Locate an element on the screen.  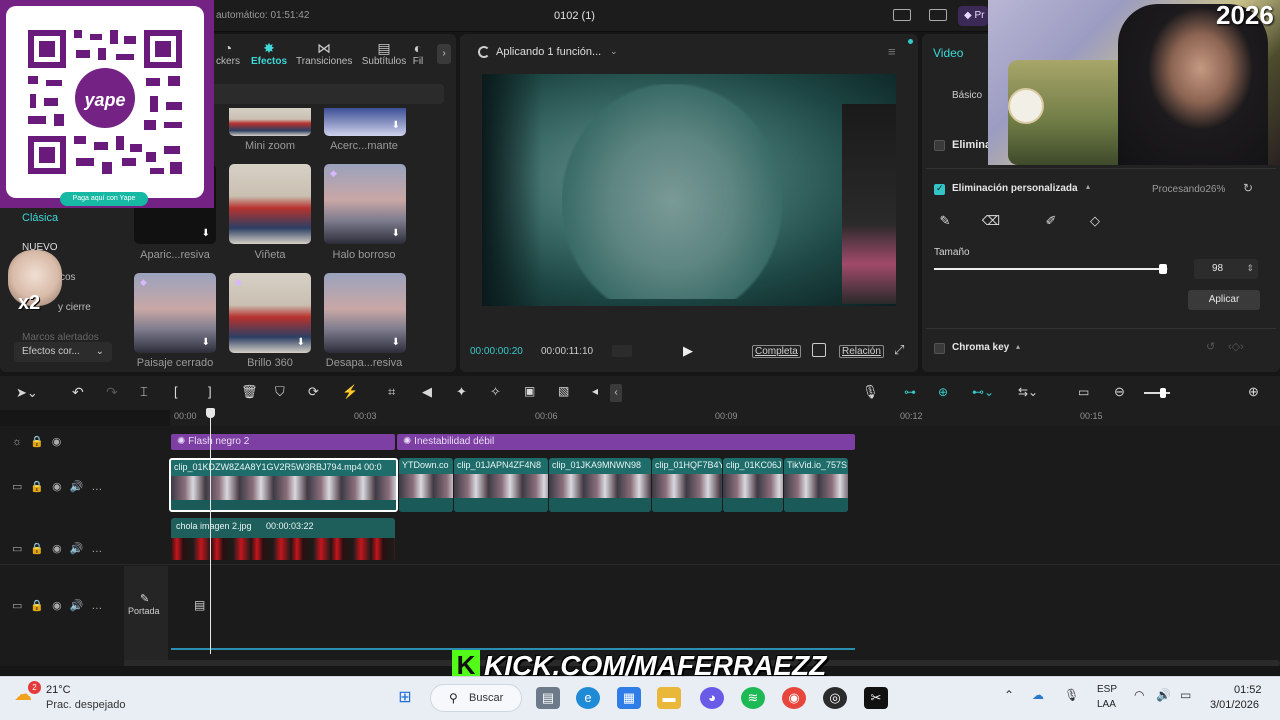
discord-icon: ◕ is located at coordinates (712, 698).